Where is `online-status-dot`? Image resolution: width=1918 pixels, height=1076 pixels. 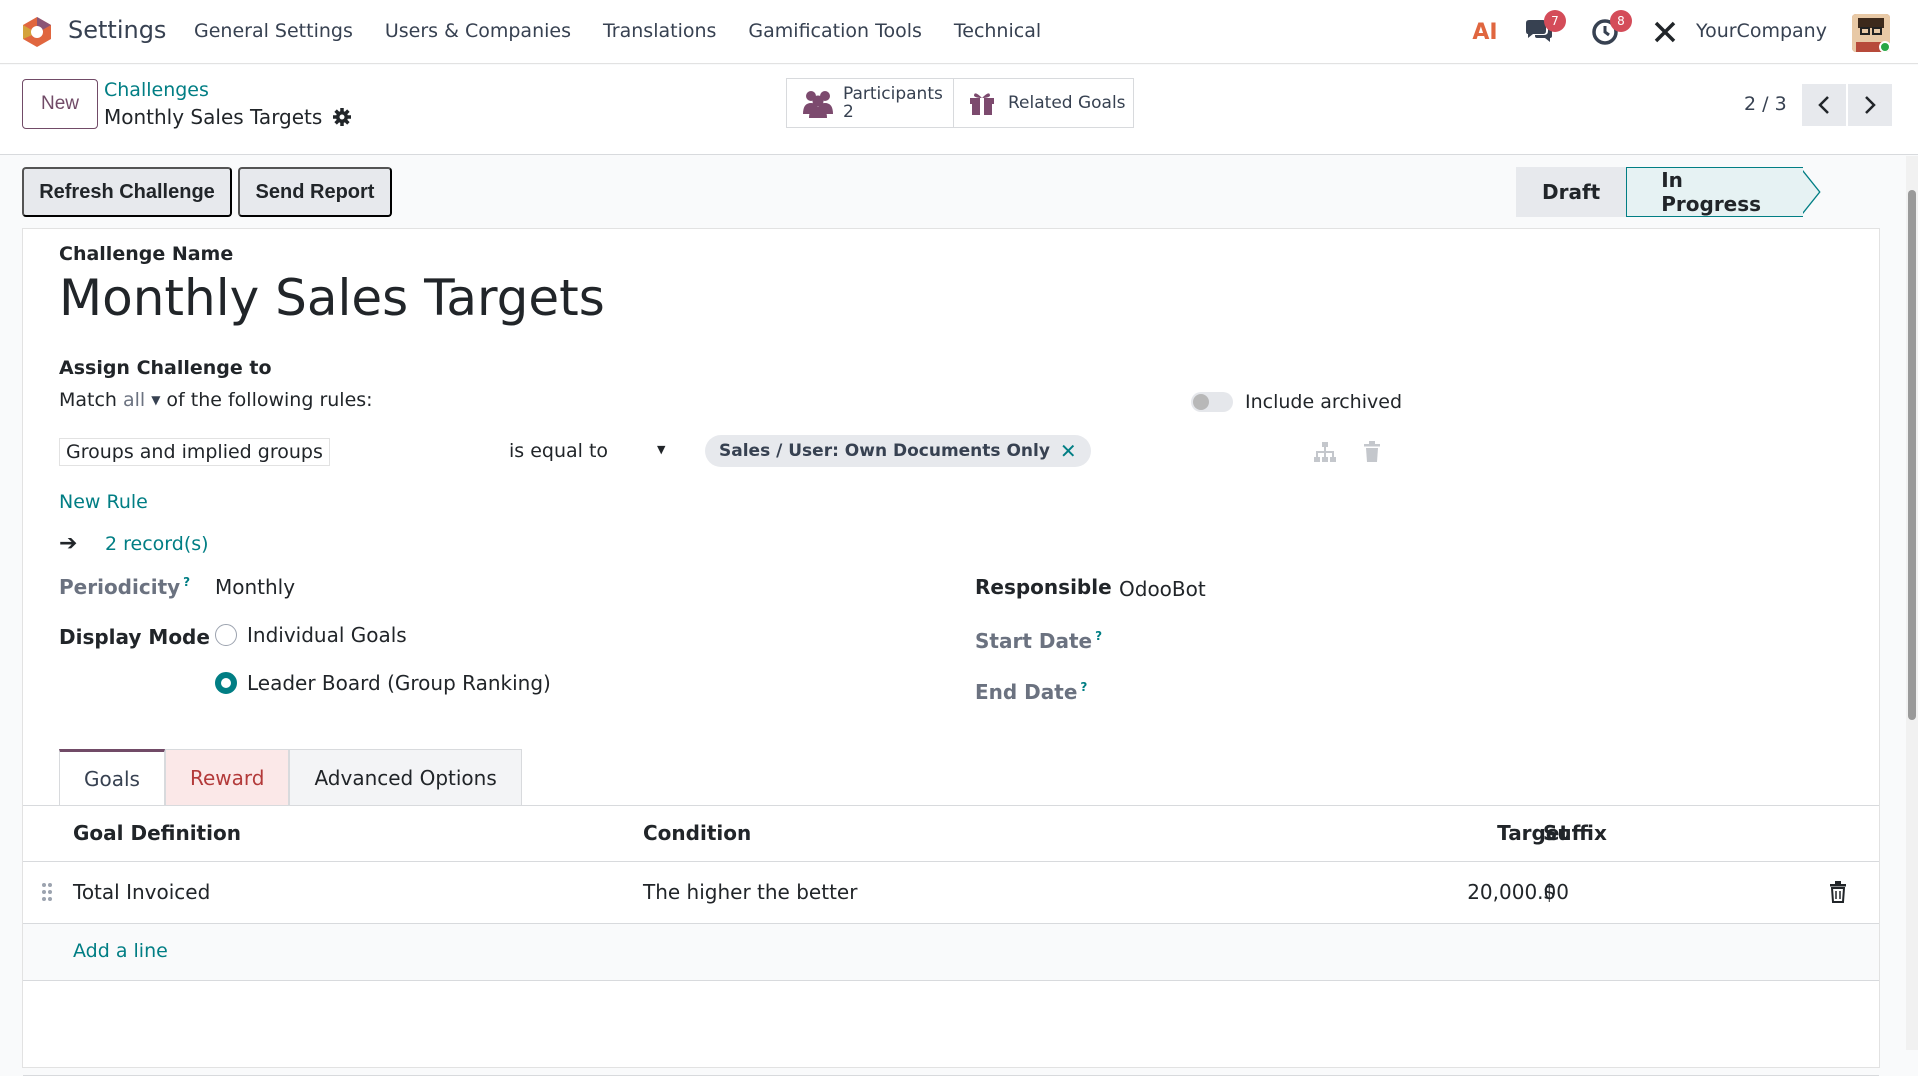
online-status-dot is located at coordinates (1884, 46).